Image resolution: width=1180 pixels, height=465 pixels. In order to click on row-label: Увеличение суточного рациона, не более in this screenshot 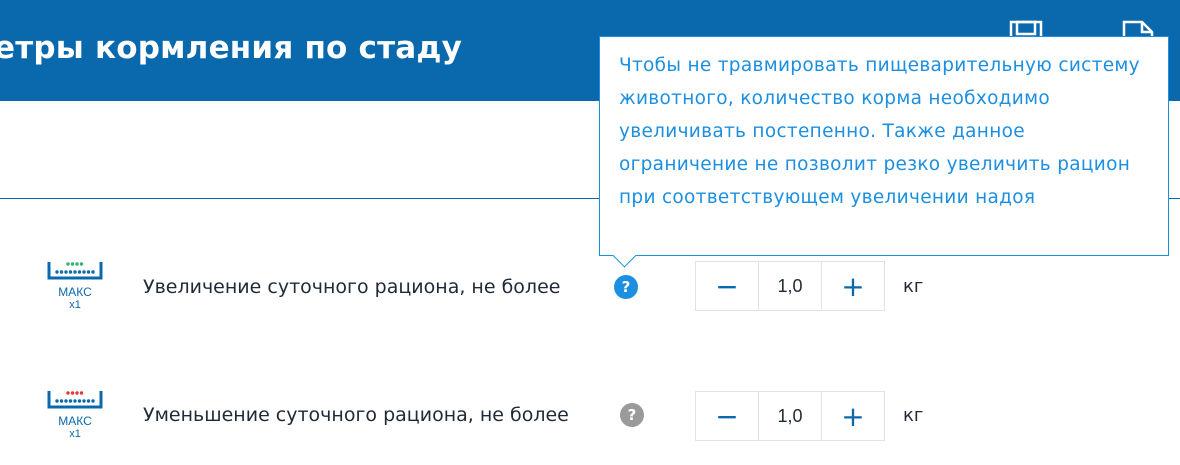, I will do `click(352, 287)`.